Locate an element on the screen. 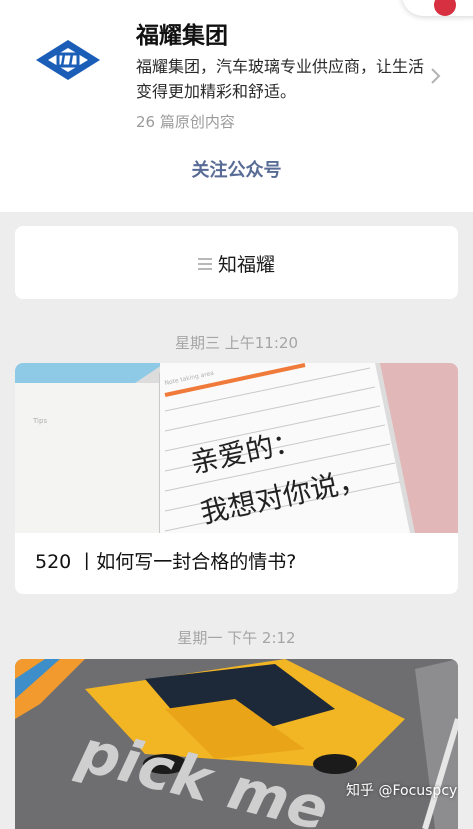 The width and height of the screenshot is (473, 829). menu-item: 知福耀 is located at coordinates (236, 263).